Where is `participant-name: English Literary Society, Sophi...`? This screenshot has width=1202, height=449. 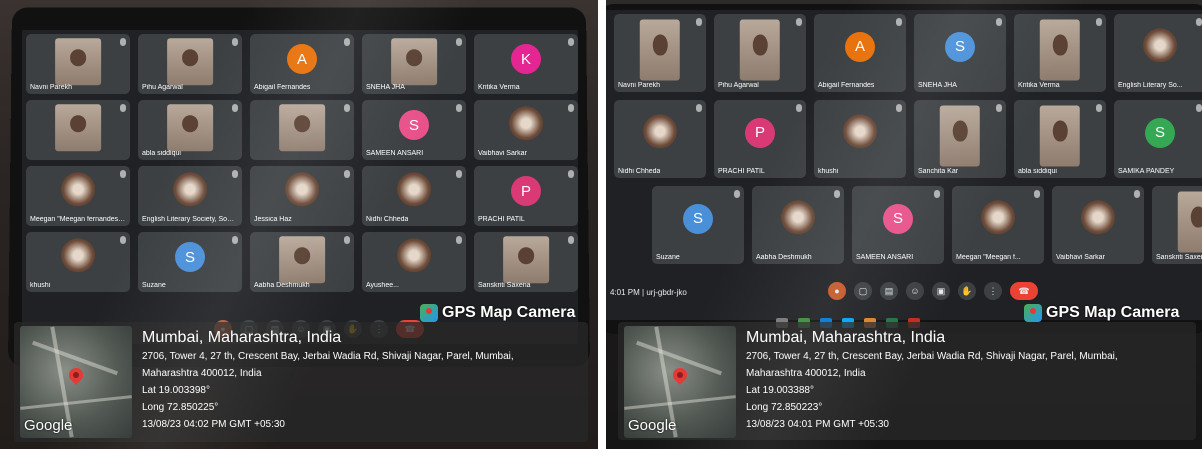
participant-name: English Literary Society, Sophi... is located at coordinates (190, 219).